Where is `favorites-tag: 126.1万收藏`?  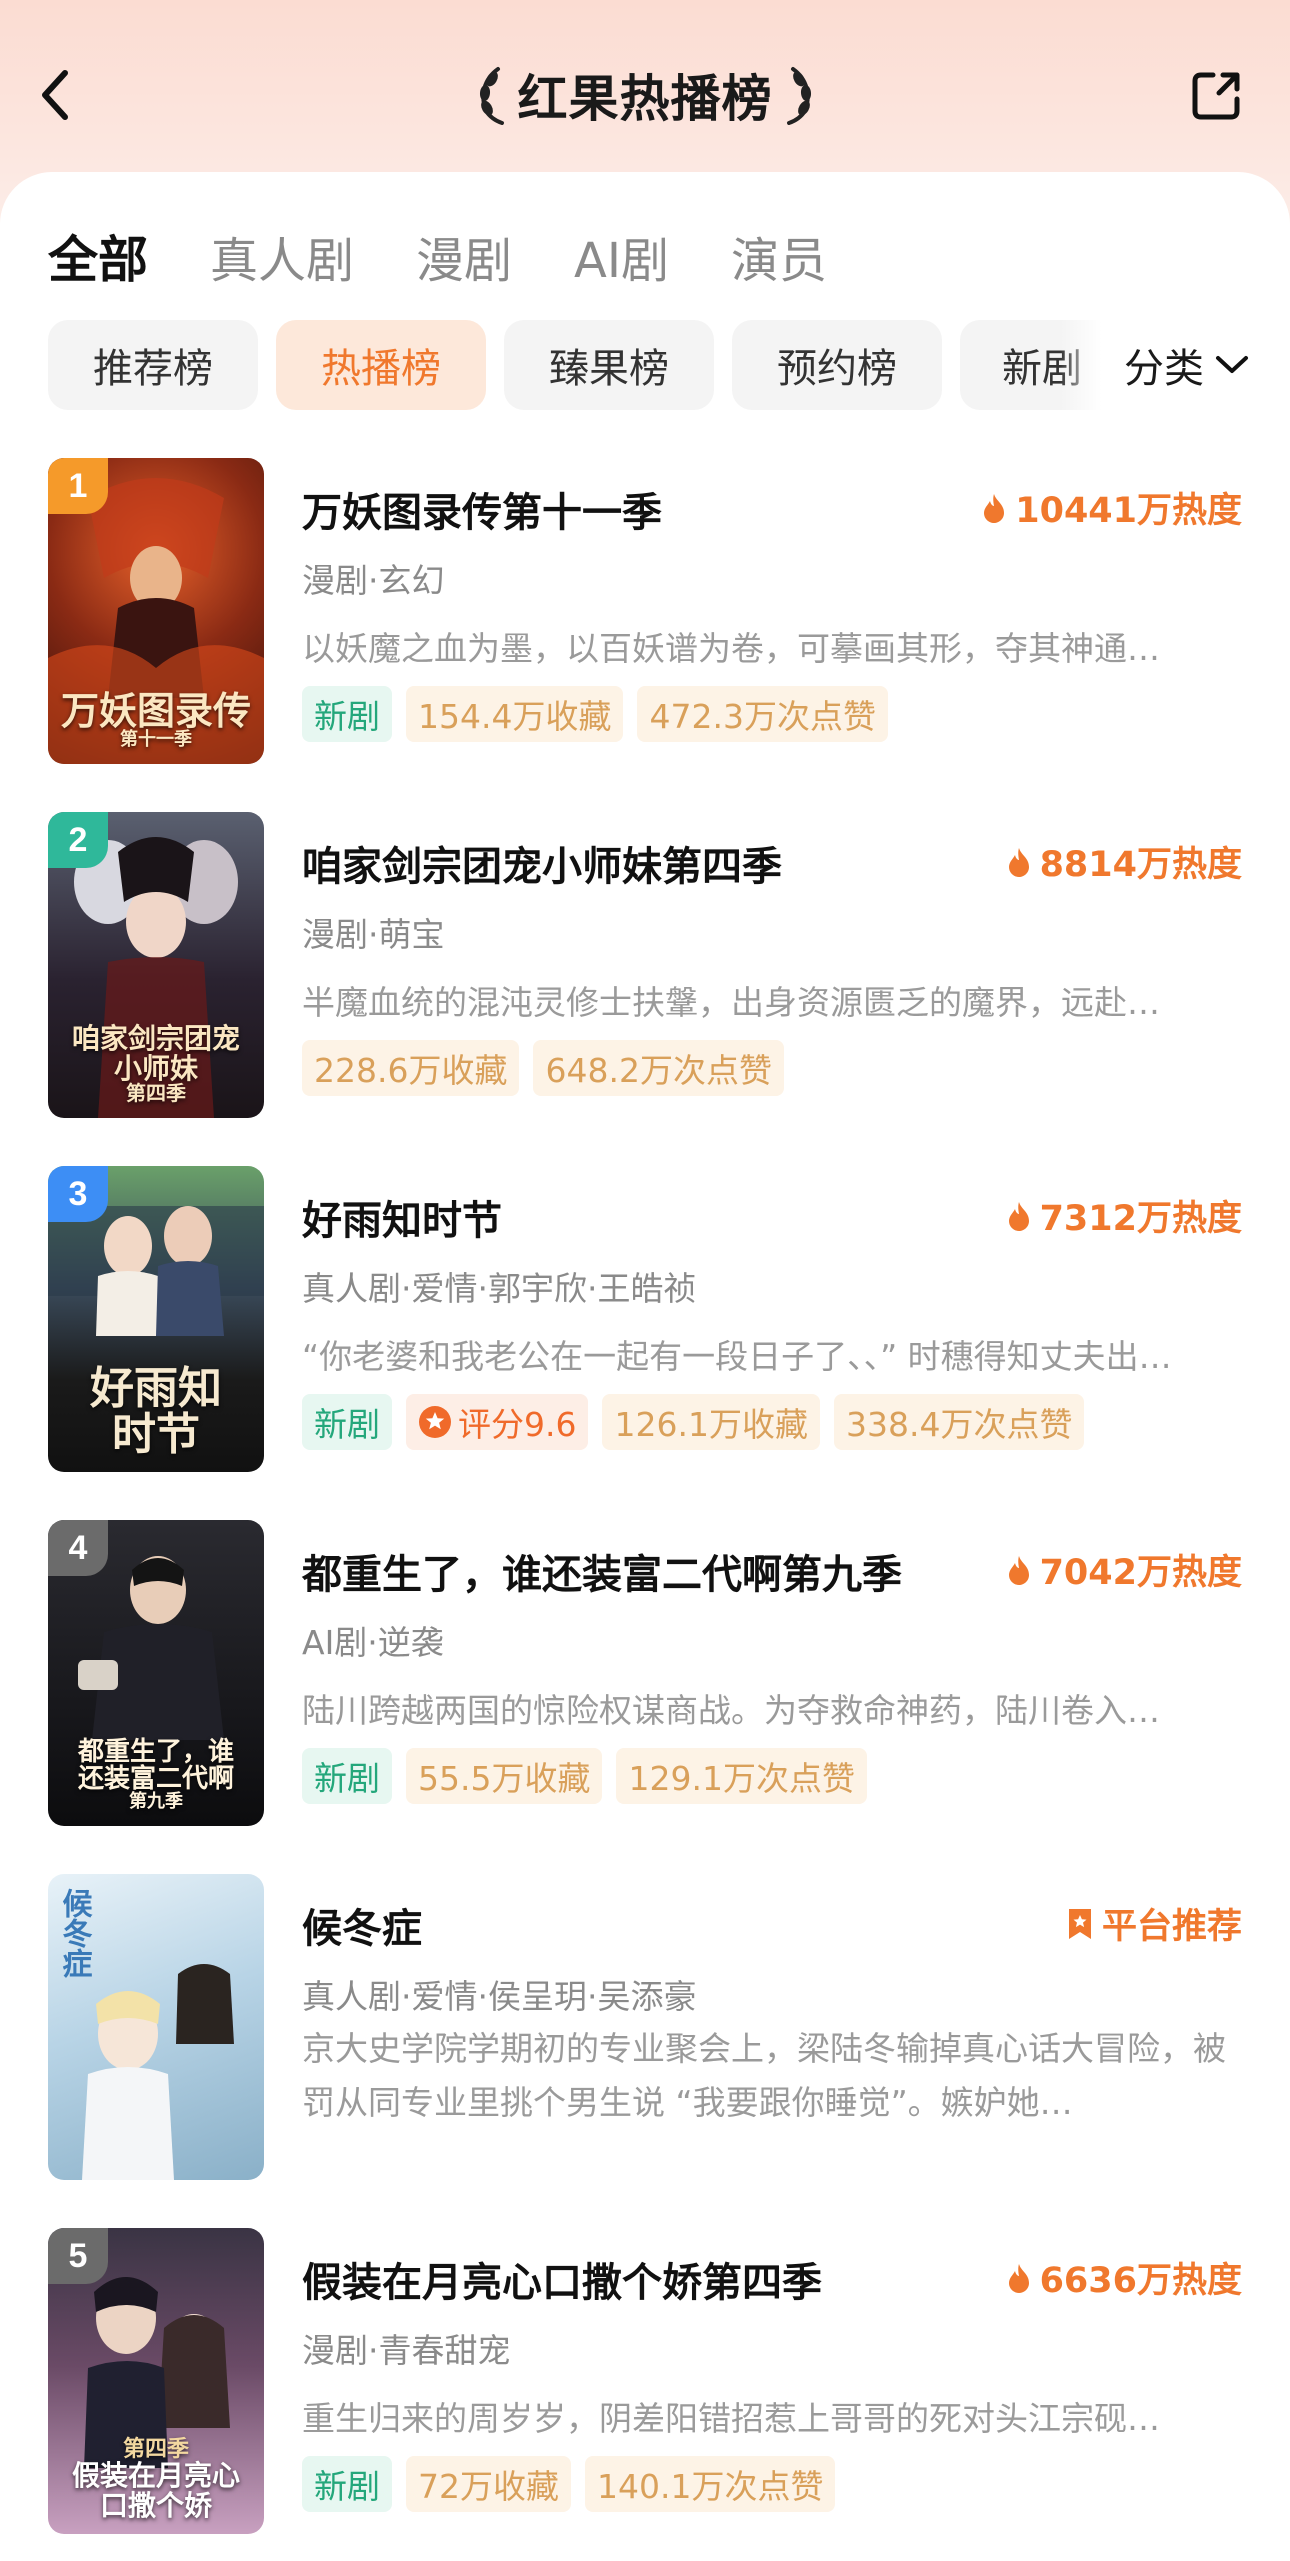
favorites-tag: 126.1万收藏 is located at coordinates (711, 1422).